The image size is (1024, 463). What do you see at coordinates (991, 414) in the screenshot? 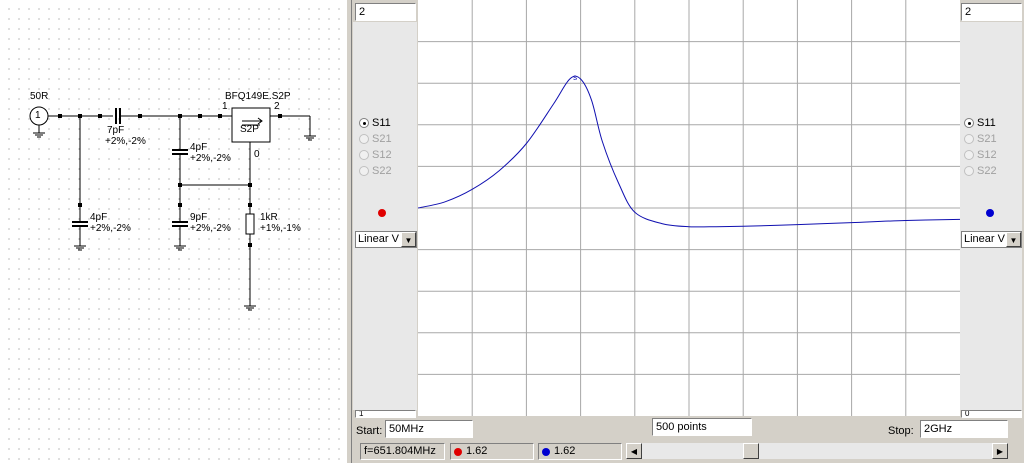
I see `right-scale-bottom-field: 0` at bounding box center [991, 414].